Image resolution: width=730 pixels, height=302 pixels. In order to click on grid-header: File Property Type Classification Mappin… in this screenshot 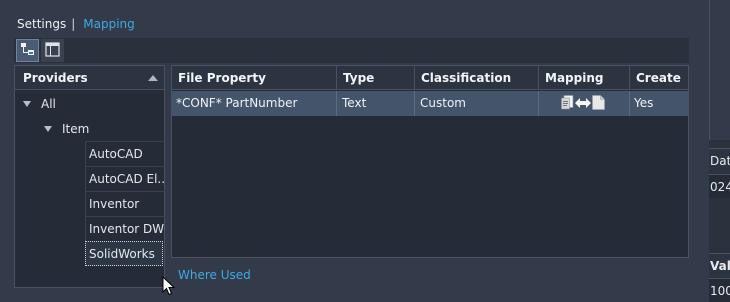, I will do `click(430, 78)`.